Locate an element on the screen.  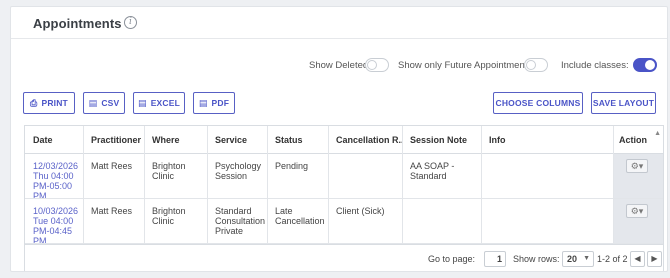
choose-columns-button: CHOOSE COLUMNS is located at coordinates (538, 103).